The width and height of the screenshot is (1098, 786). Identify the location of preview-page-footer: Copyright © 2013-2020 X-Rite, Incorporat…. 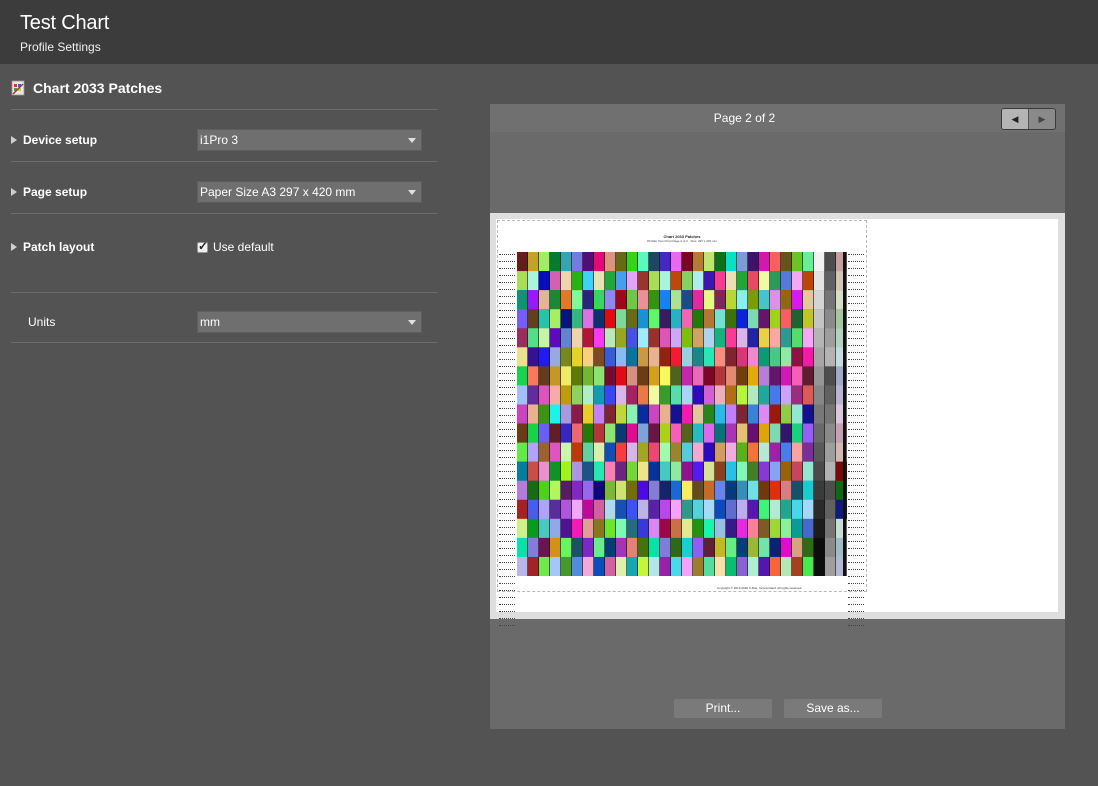
(760, 588).